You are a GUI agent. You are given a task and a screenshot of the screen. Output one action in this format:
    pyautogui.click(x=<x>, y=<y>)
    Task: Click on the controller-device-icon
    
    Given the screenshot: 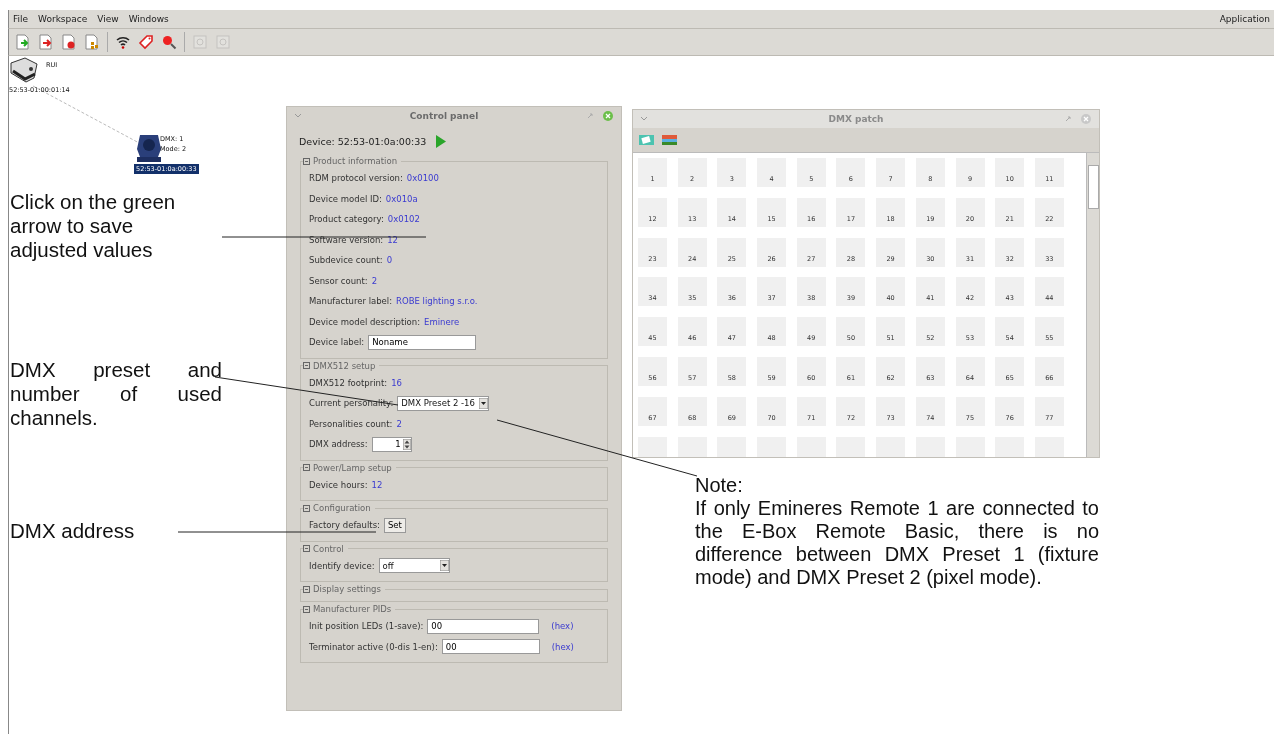 What is the action you would take?
    pyautogui.click(x=24, y=70)
    